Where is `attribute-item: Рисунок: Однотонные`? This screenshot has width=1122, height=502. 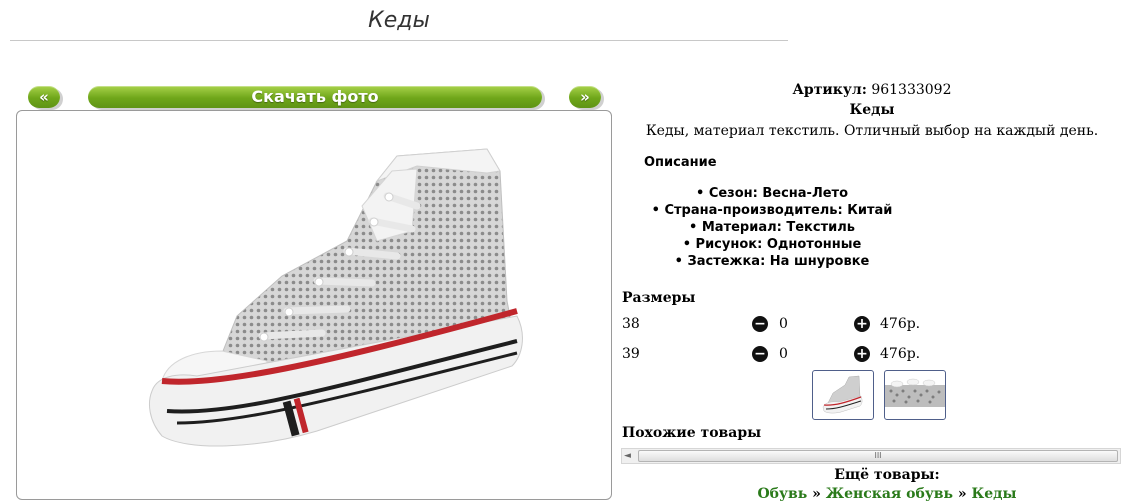 attribute-item: Рисунок: Однотонные is located at coordinates (772, 244).